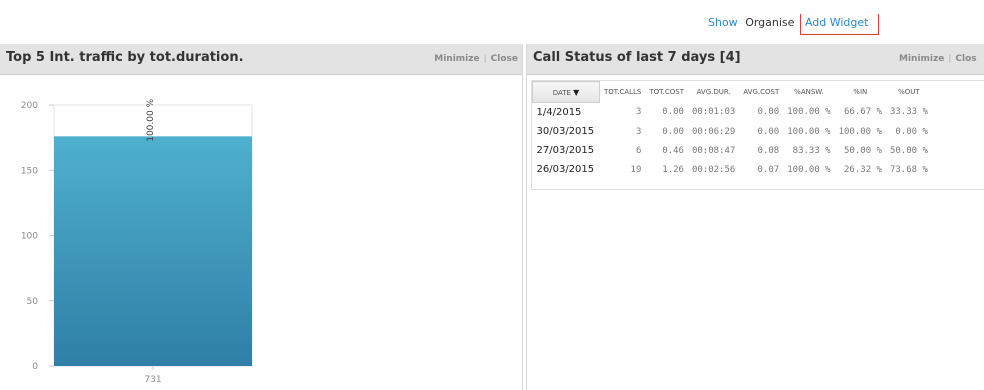 The image size is (984, 390). I want to click on y-tick-label: 50, so click(33, 302).